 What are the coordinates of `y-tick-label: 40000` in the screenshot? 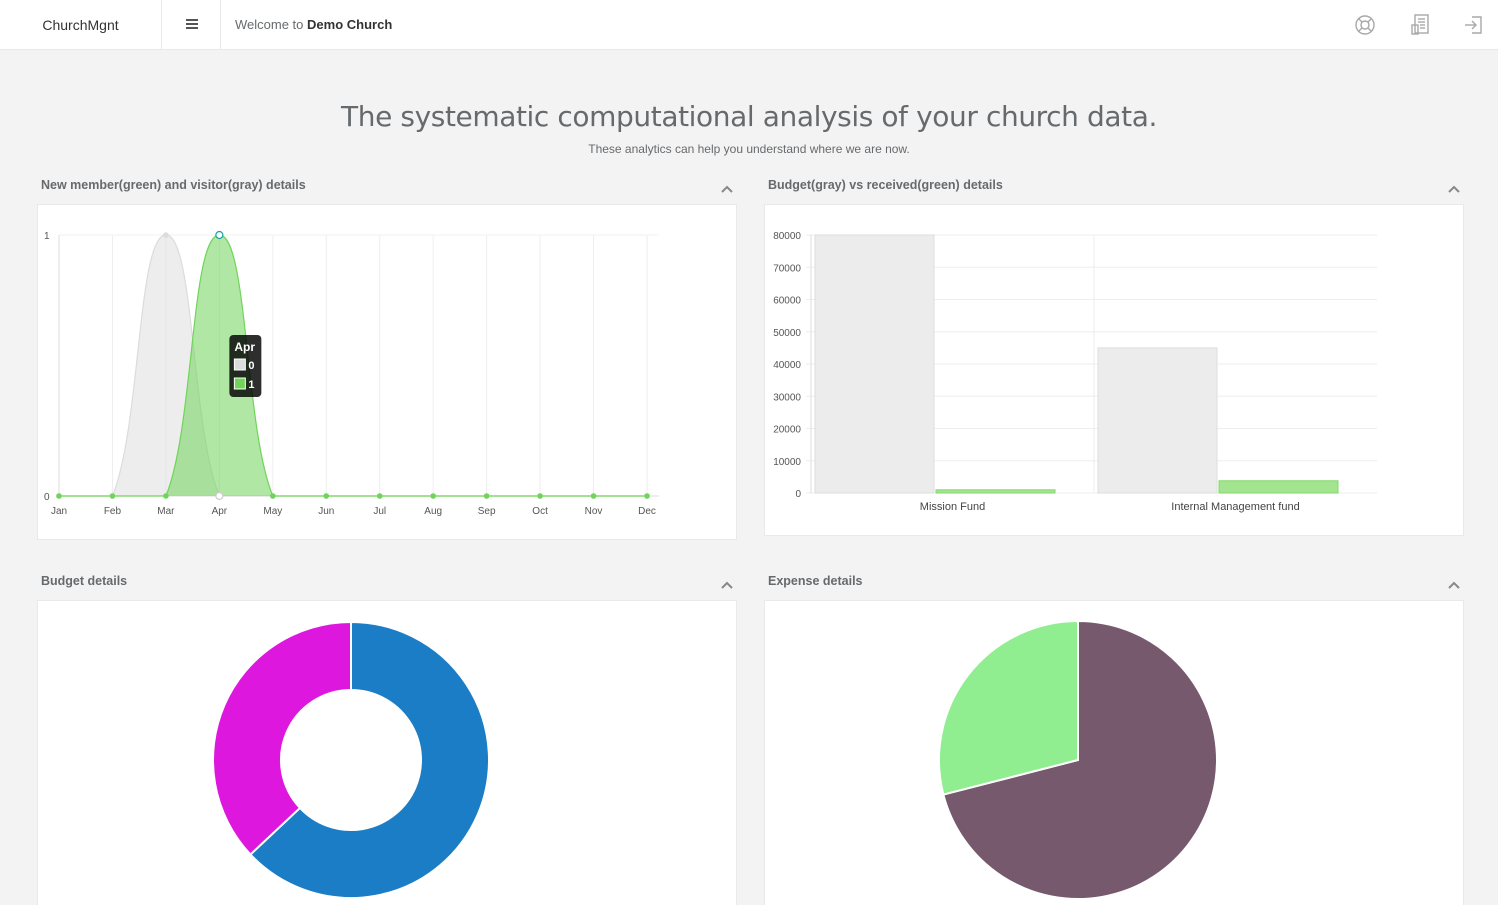 It's located at (787, 365).